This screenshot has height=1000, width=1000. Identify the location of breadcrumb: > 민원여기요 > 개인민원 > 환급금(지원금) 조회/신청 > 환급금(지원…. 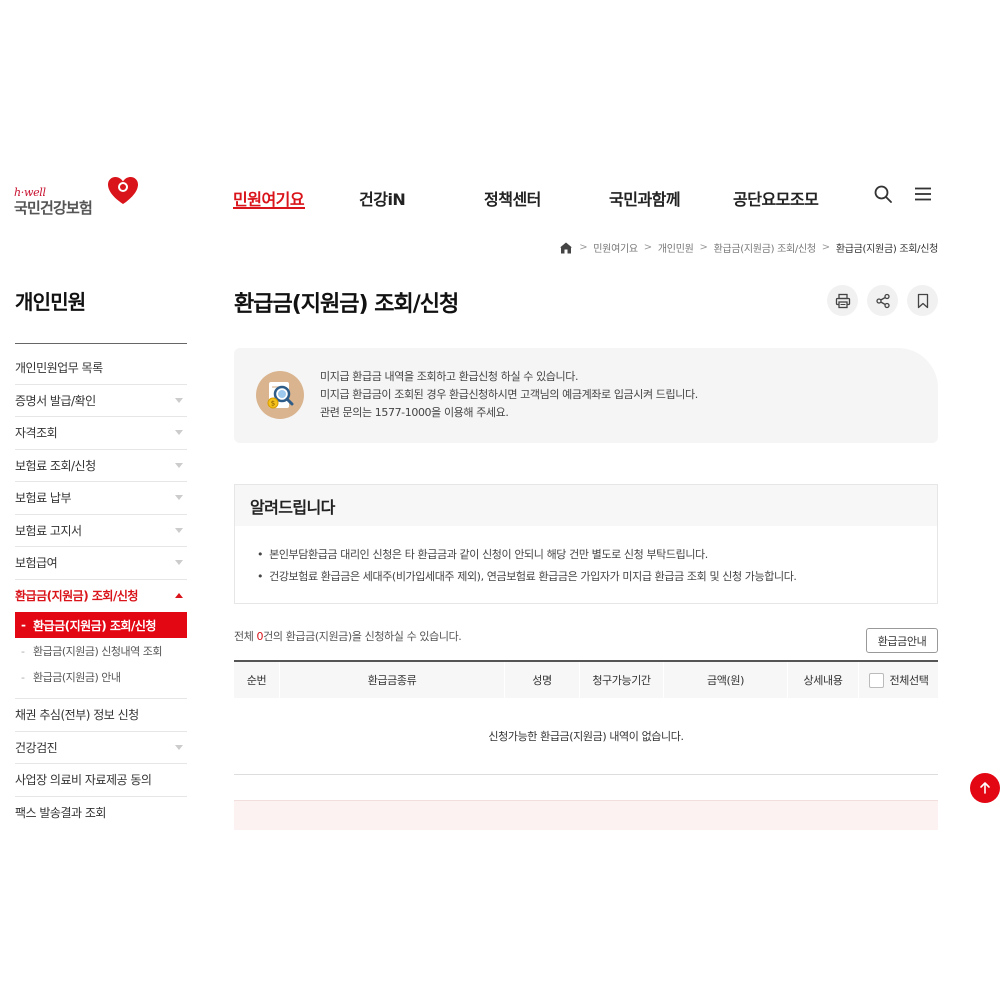
(748, 247).